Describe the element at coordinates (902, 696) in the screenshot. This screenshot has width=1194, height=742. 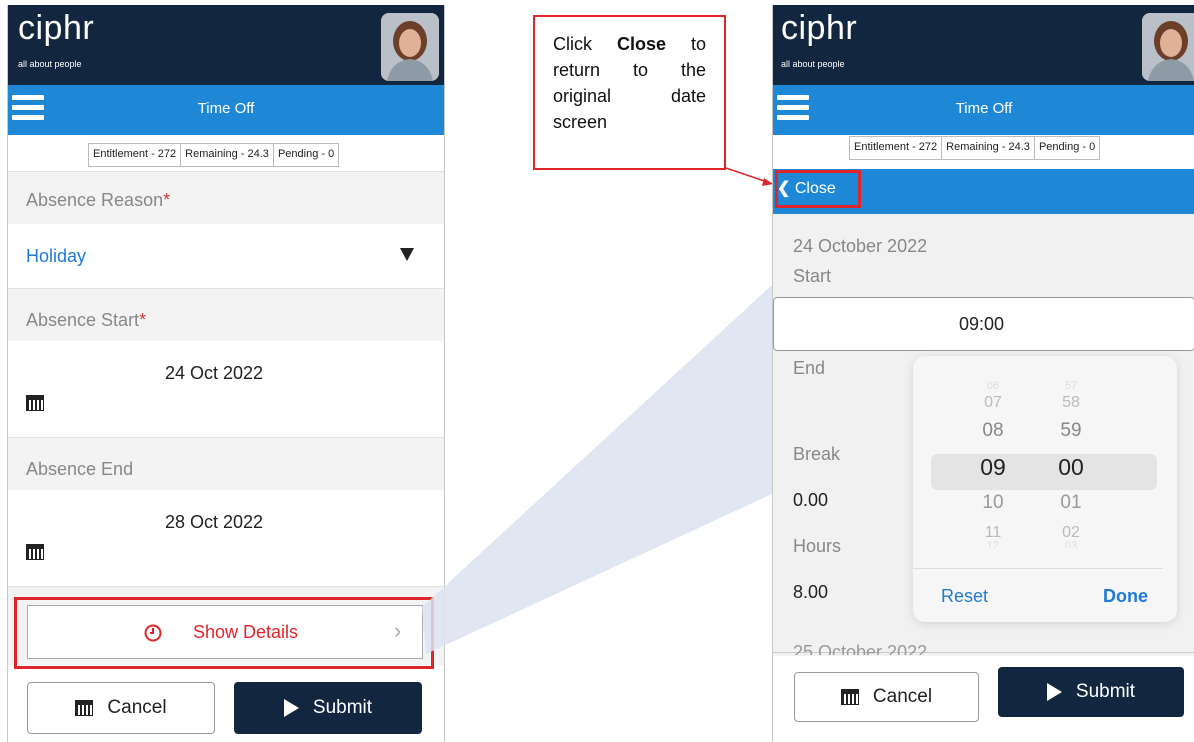
I see `cancel-label: Cancel` at that location.